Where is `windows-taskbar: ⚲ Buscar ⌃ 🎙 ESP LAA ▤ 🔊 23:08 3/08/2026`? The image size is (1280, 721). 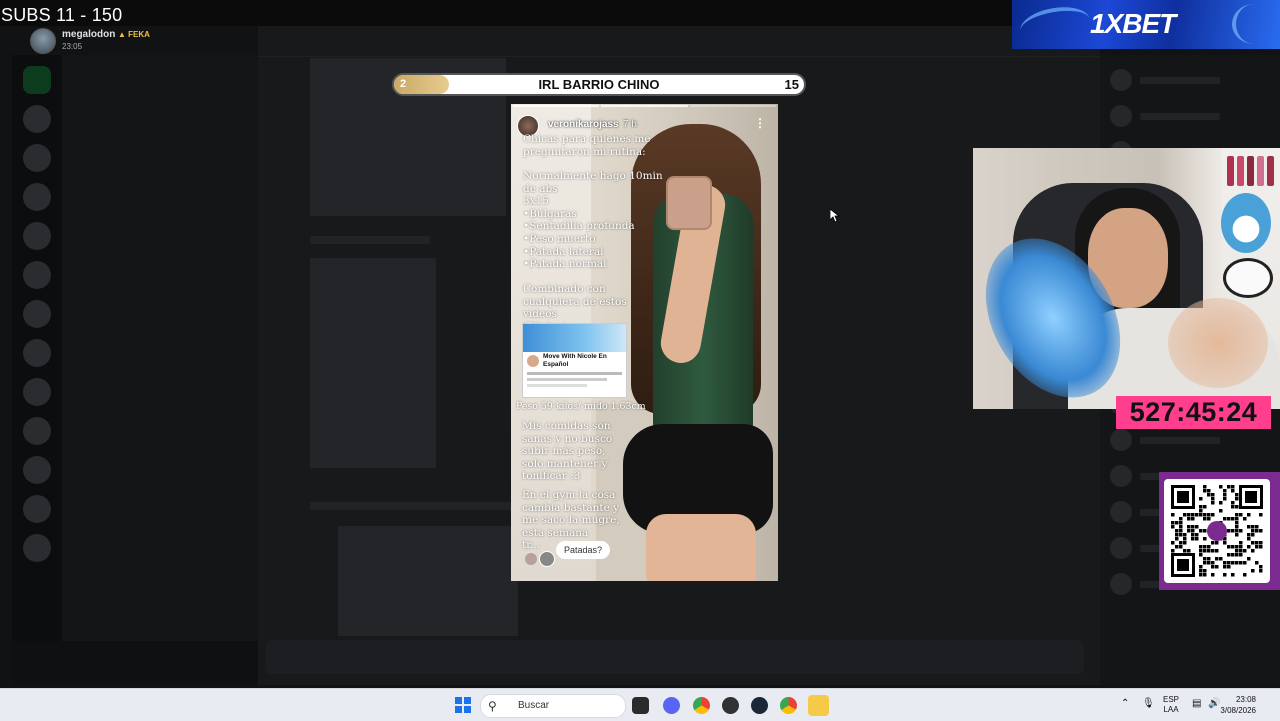
windows-taskbar: ⚲ Buscar ⌃ 🎙 ESP LAA ▤ 🔊 23:08 3/08/2026 is located at coordinates (640, 704).